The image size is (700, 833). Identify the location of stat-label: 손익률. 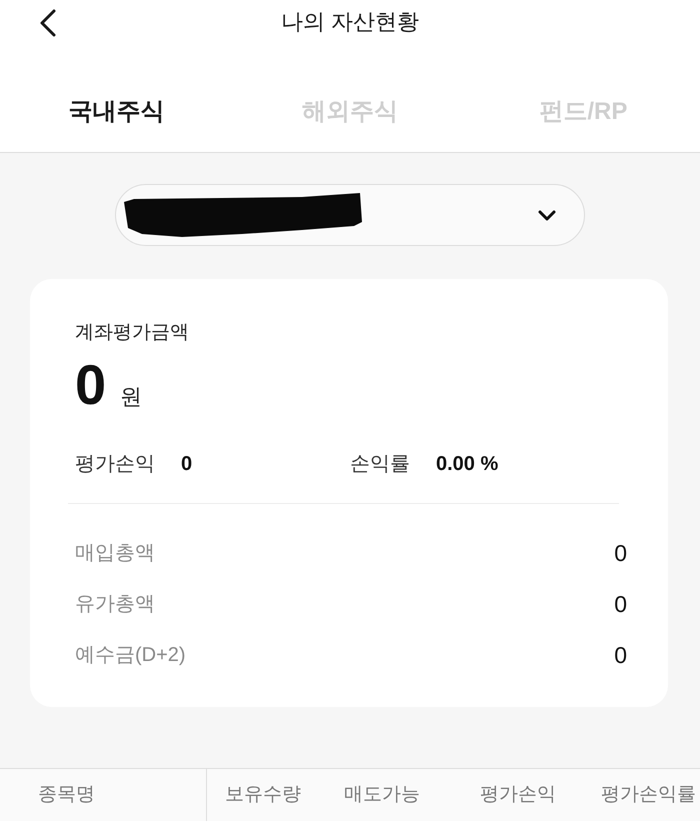
(380, 464).